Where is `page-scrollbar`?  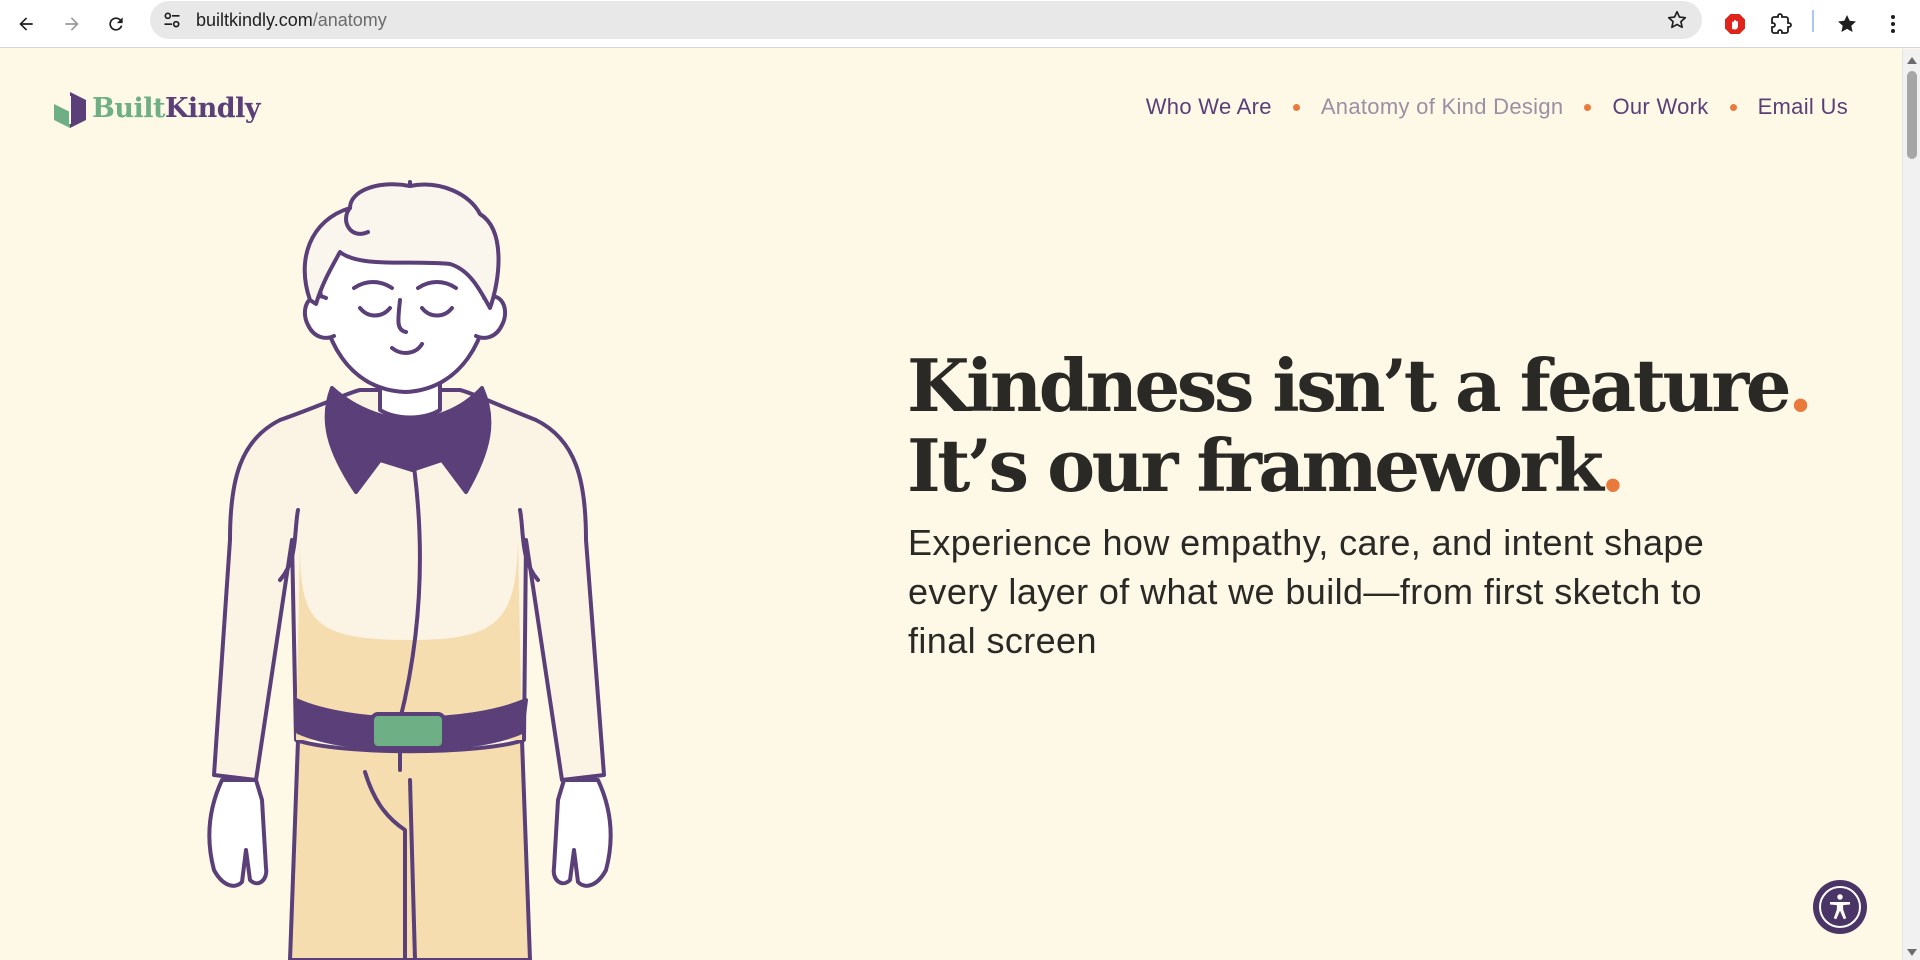
page-scrollbar is located at coordinates (1911, 504).